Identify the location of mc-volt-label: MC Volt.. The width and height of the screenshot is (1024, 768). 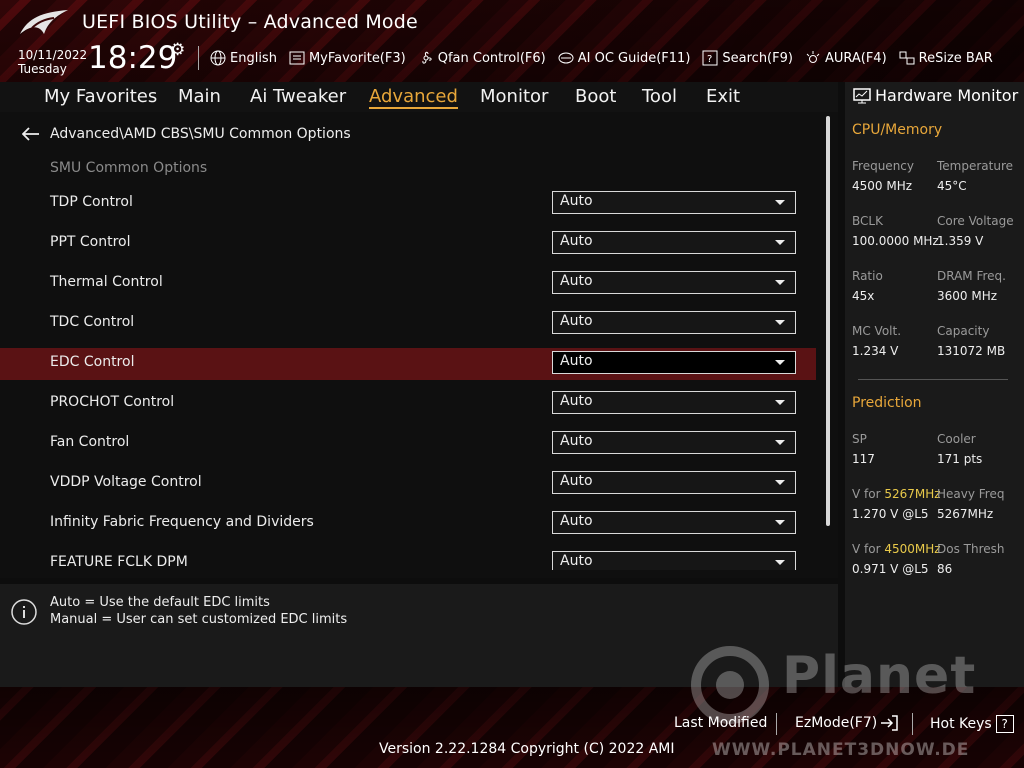
(877, 331).